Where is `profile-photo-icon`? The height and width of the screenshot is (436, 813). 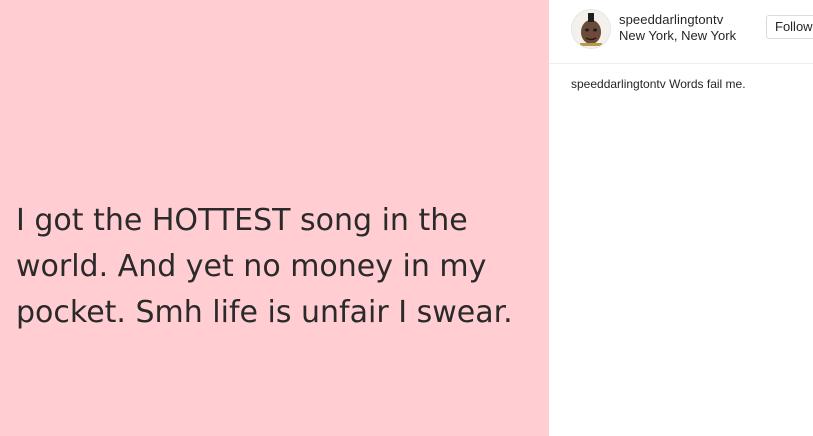 profile-photo-icon is located at coordinates (591, 29).